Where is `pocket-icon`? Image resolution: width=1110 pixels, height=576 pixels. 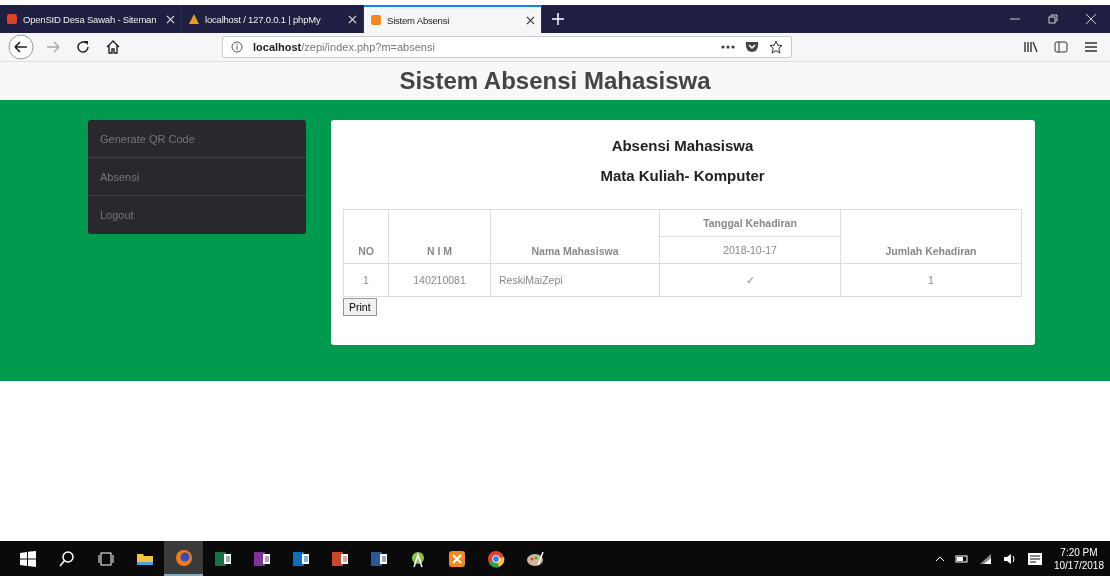 pocket-icon is located at coordinates (752, 47).